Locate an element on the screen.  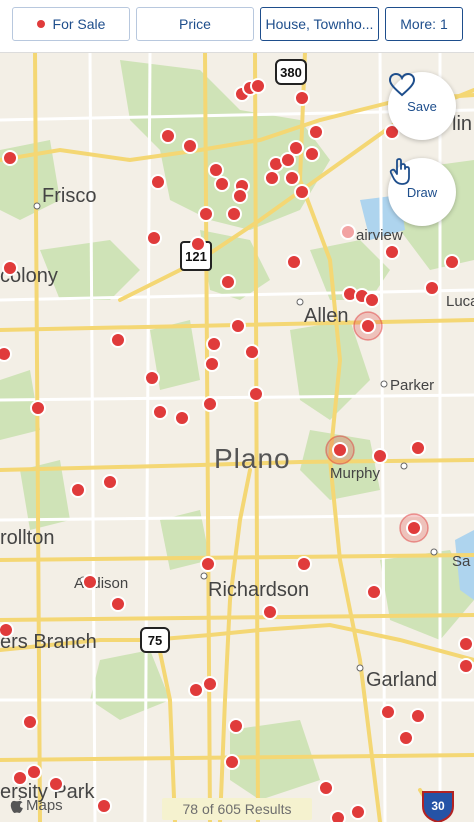
fairview-label: airview is located at coordinates (379, 235).